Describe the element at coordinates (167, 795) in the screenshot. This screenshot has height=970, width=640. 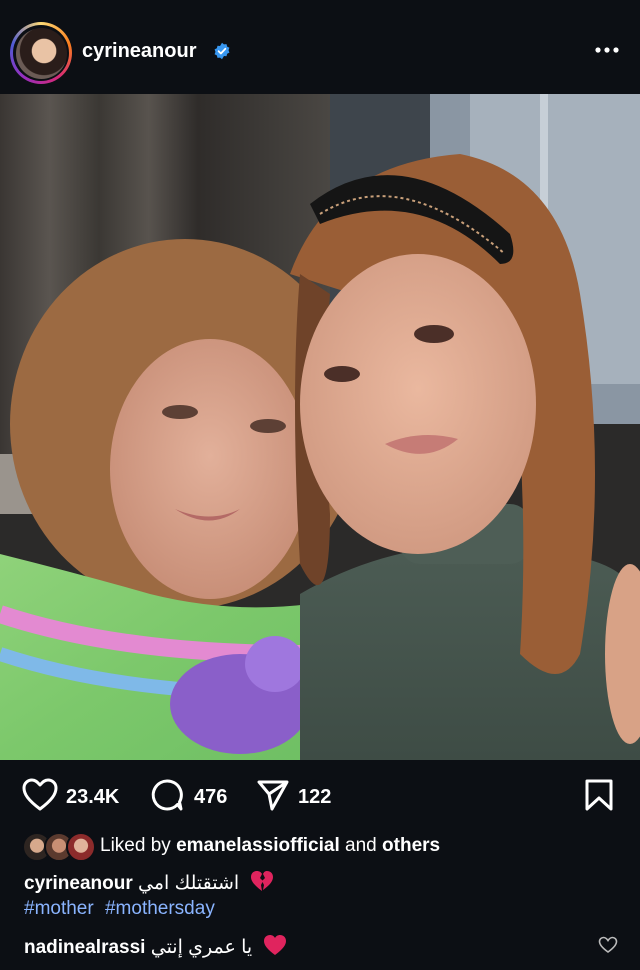
I see `comment-icon` at that location.